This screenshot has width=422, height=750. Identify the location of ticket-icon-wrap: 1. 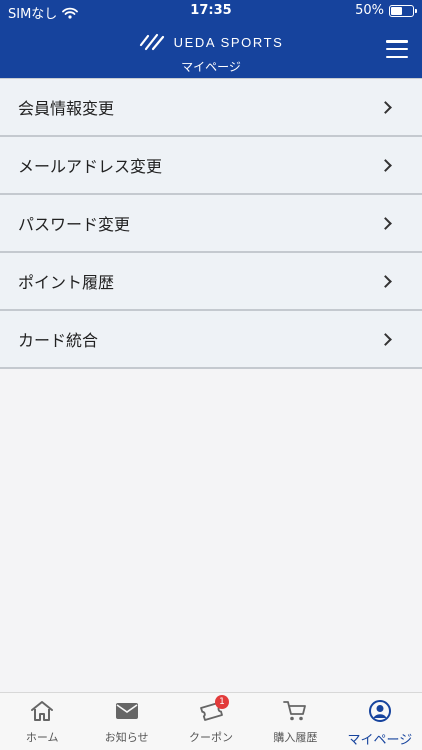
(214, 709).